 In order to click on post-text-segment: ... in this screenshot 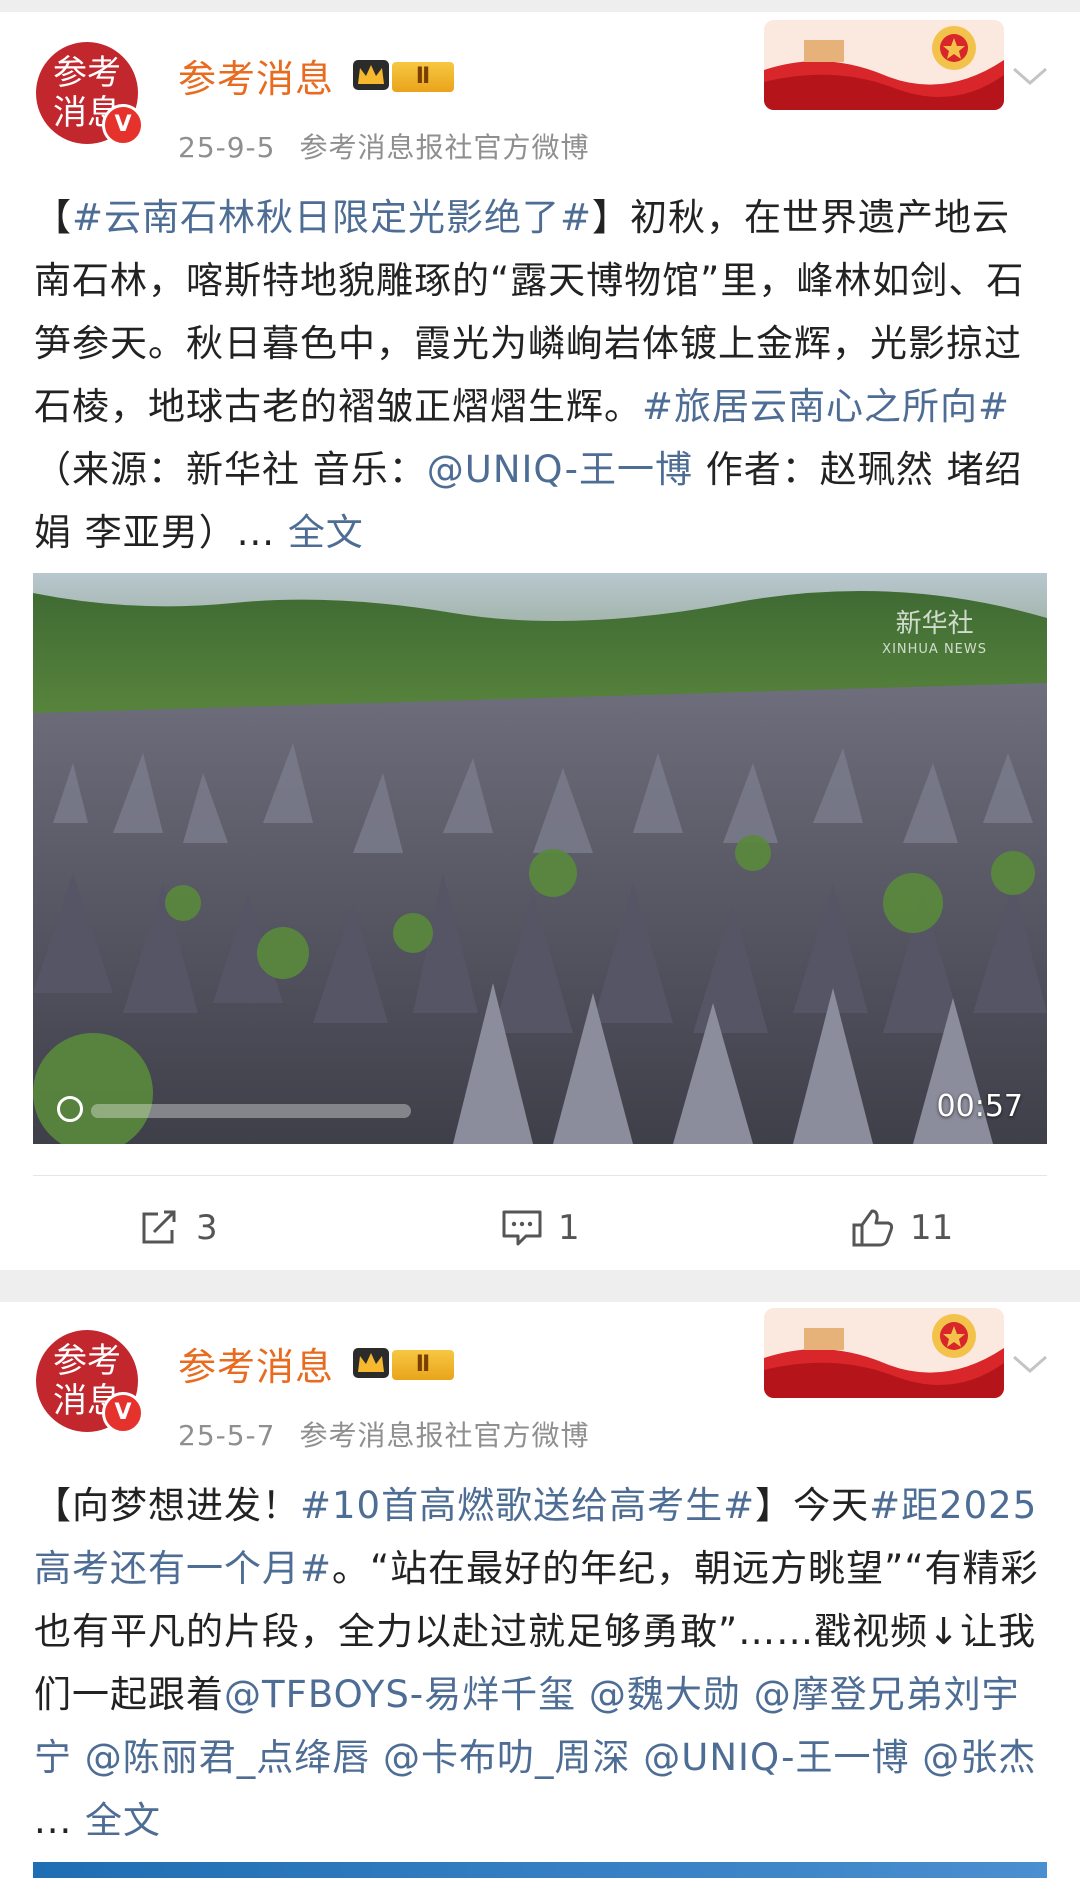, I will do `click(60, 1820)`.